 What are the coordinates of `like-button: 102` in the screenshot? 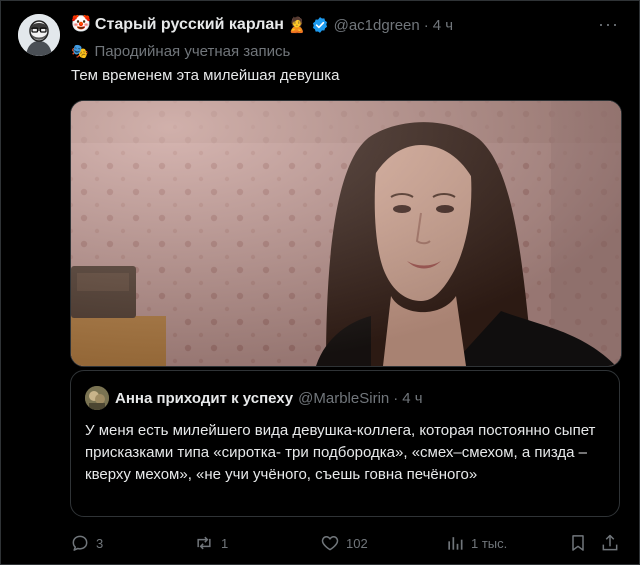 It's located at (344, 543).